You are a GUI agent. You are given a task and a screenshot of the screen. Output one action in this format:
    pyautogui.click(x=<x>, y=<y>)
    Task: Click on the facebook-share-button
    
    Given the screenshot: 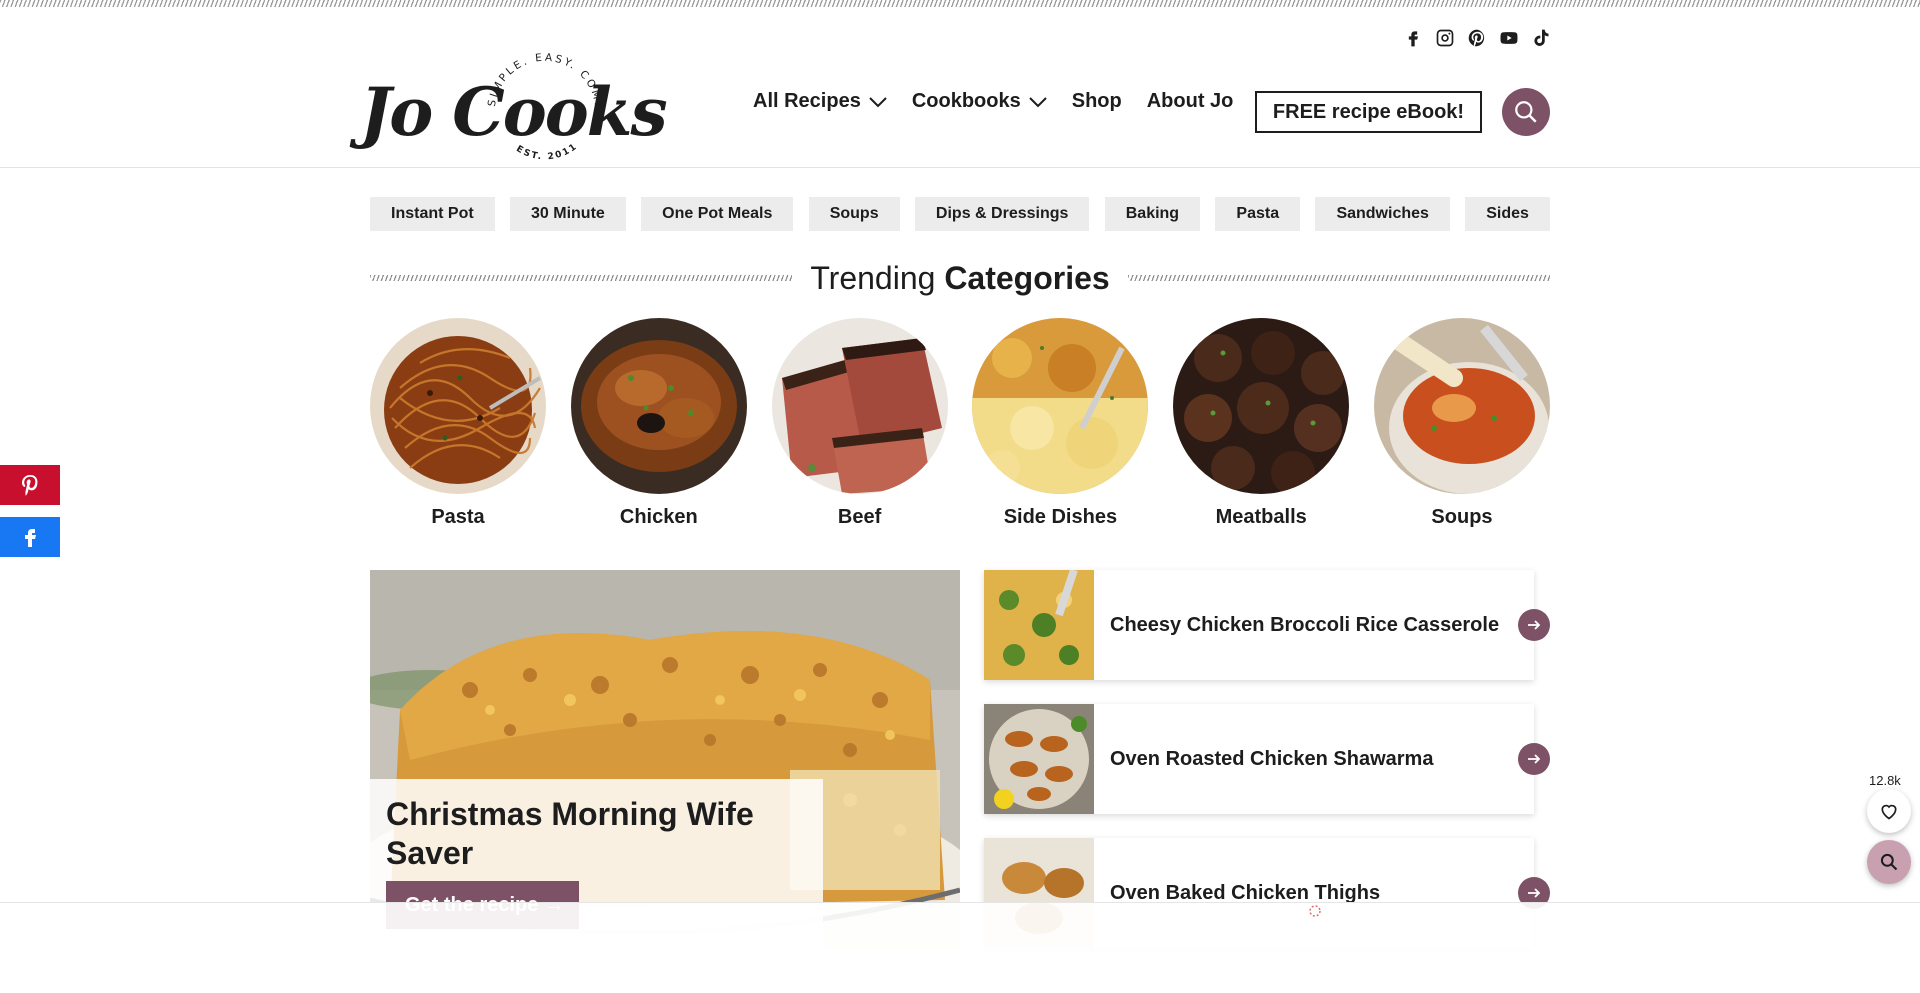 What is the action you would take?
    pyautogui.click(x=30, y=537)
    